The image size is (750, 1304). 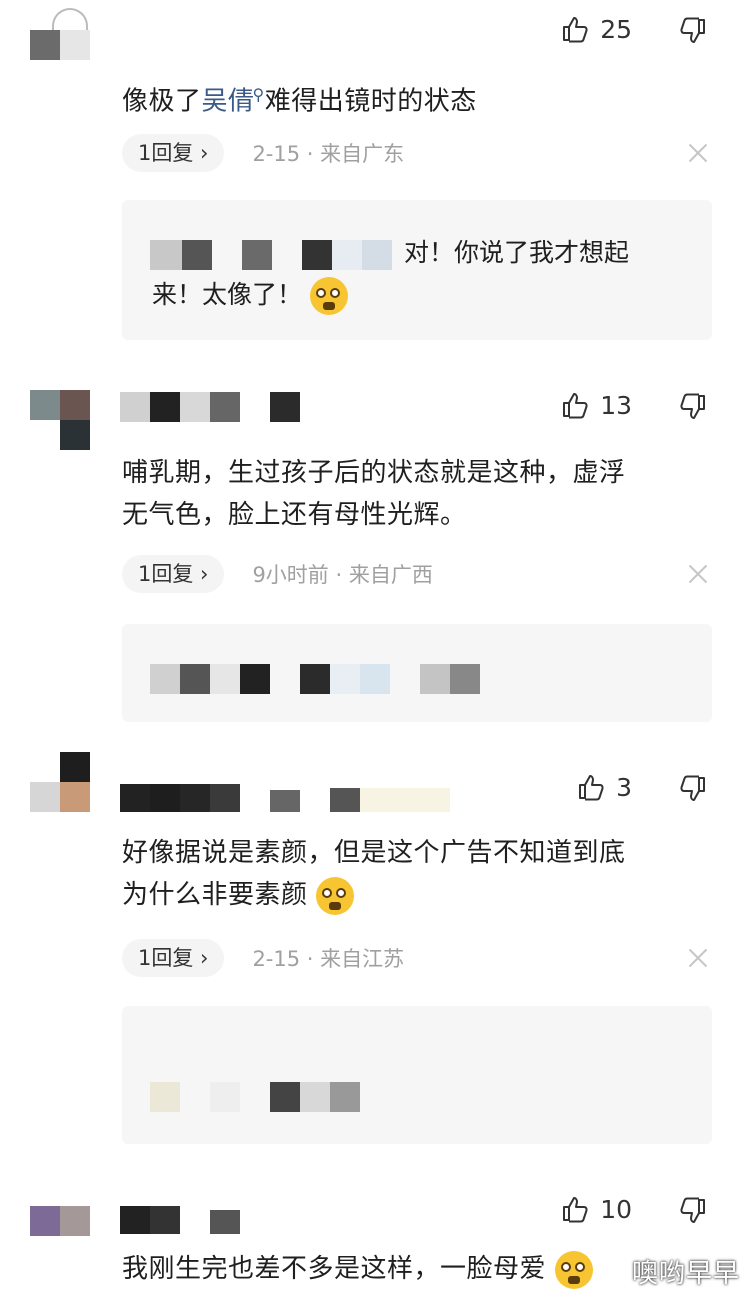 What do you see at coordinates (417, 270) in the screenshot?
I see `reply-box: 对！你说了我才想起 来！太像了！` at bounding box center [417, 270].